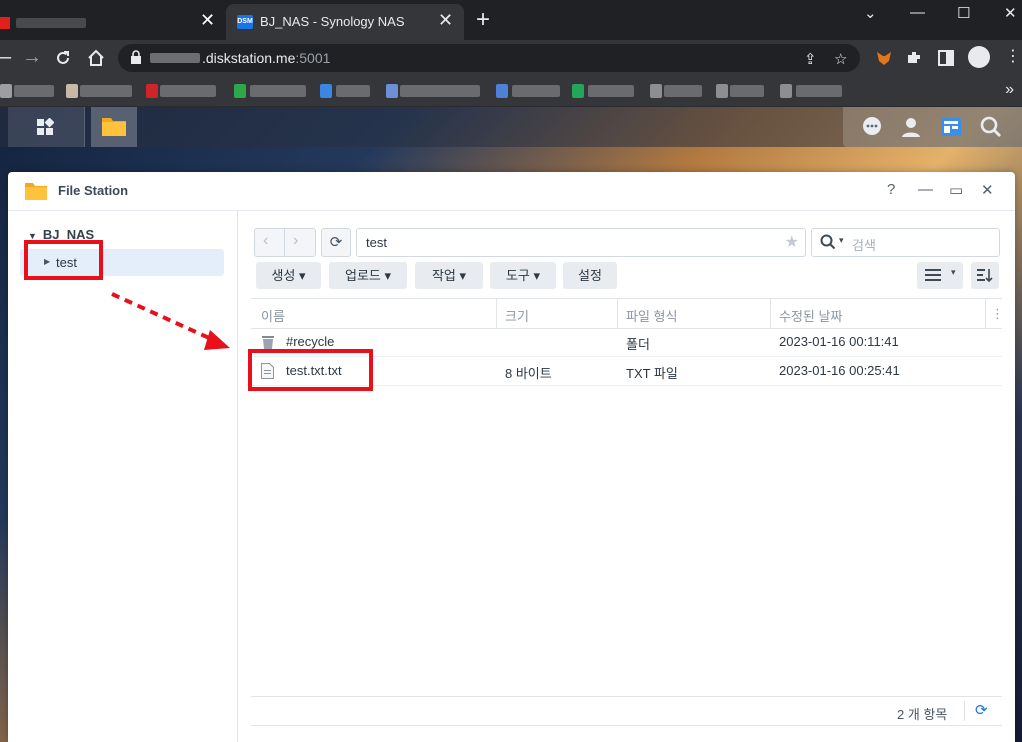 Image resolution: width=1022 pixels, height=742 pixels. What do you see at coordinates (1010, 13) in the screenshot?
I see `close-window-icon: ✕` at bounding box center [1010, 13].